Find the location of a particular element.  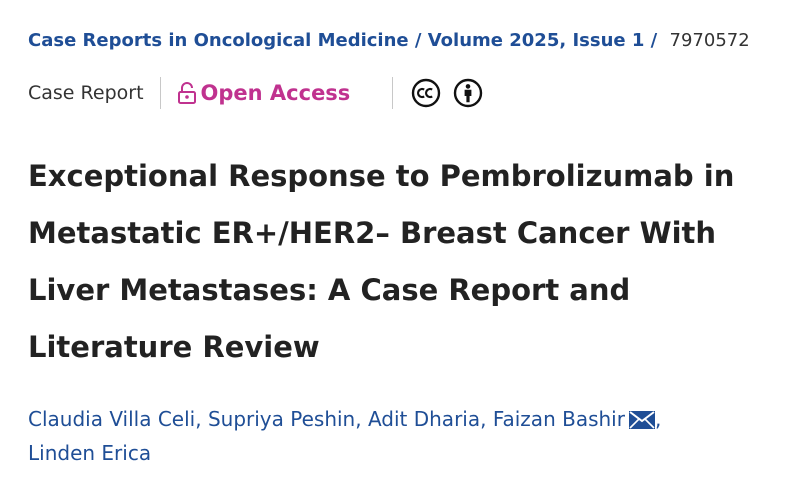

article-meta: Case Report Open Access is located at coordinates (255, 93).